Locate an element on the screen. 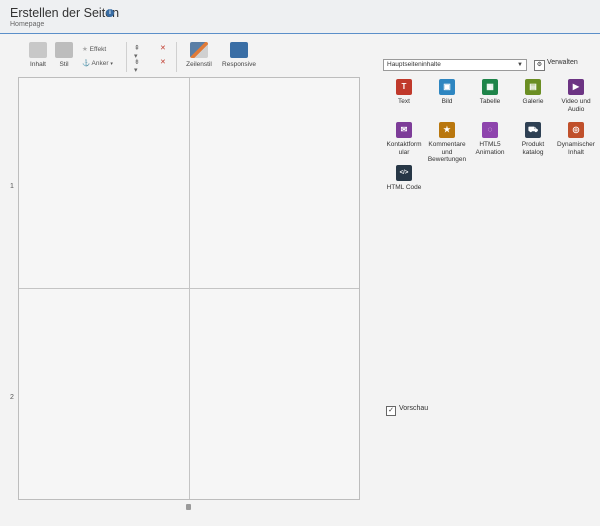 The image size is (600, 526). content-tile-label: HTML Code is located at coordinates (404, 187).